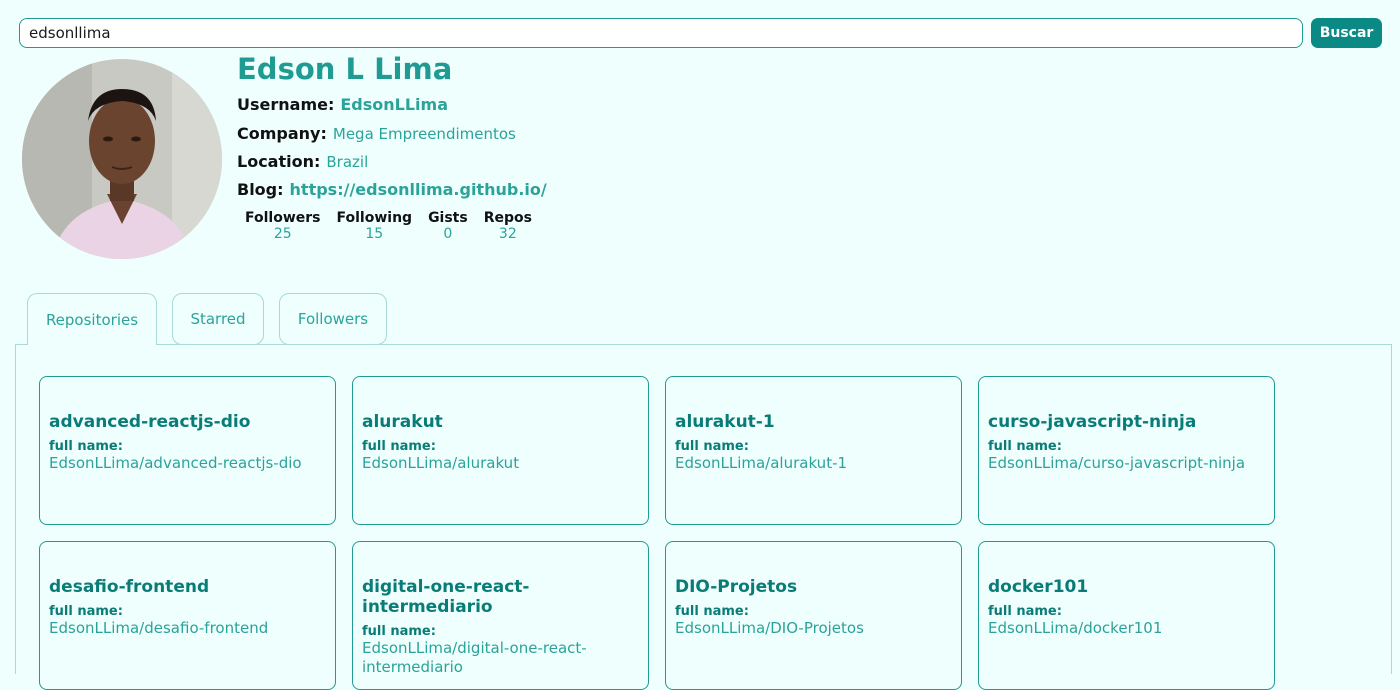  What do you see at coordinates (448, 234) in the screenshot?
I see `stat-value: 0` at bounding box center [448, 234].